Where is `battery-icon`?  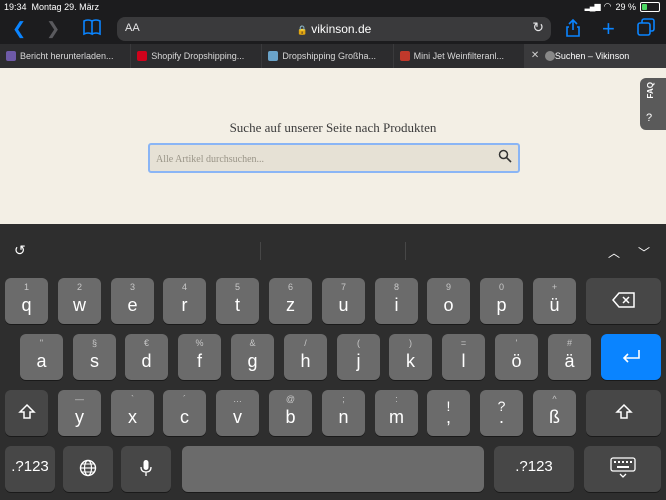 battery-icon is located at coordinates (650, 6).